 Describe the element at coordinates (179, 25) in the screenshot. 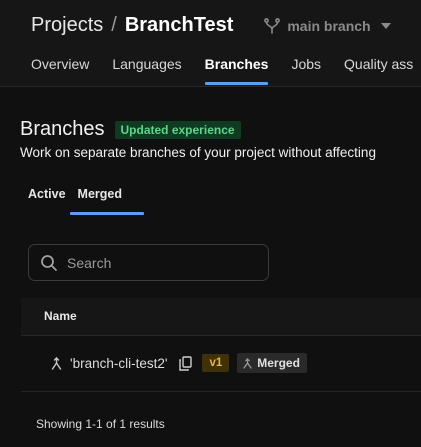

I see `breadcrumb-project-name: BranchTest` at that location.